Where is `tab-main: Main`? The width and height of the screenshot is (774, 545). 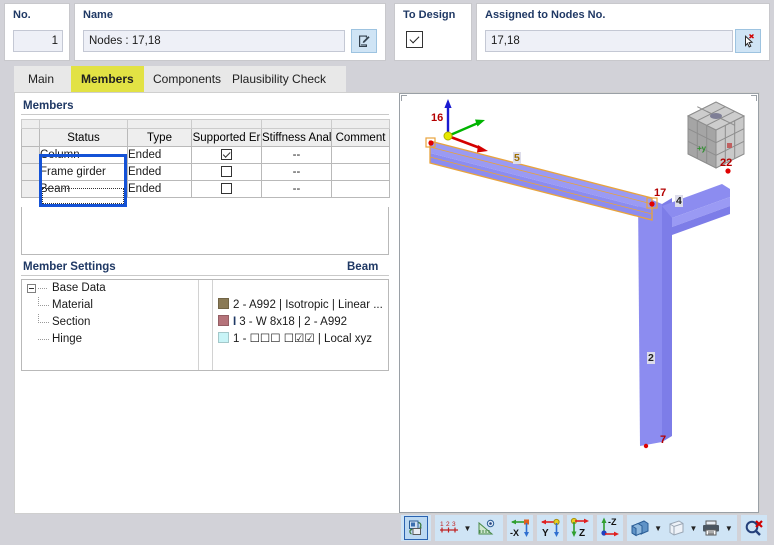 tab-main: Main is located at coordinates (41, 79).